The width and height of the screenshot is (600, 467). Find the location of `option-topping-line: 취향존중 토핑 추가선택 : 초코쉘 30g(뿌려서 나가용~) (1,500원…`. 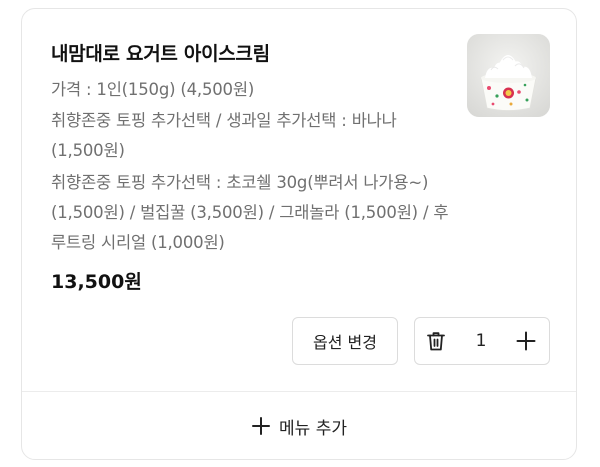

option-topping-line: 취향존중 토핑 추가선택 : 초코쉘 30g(뿌려서 나가용~) (1,500원… is located at coordinates (250, 212).